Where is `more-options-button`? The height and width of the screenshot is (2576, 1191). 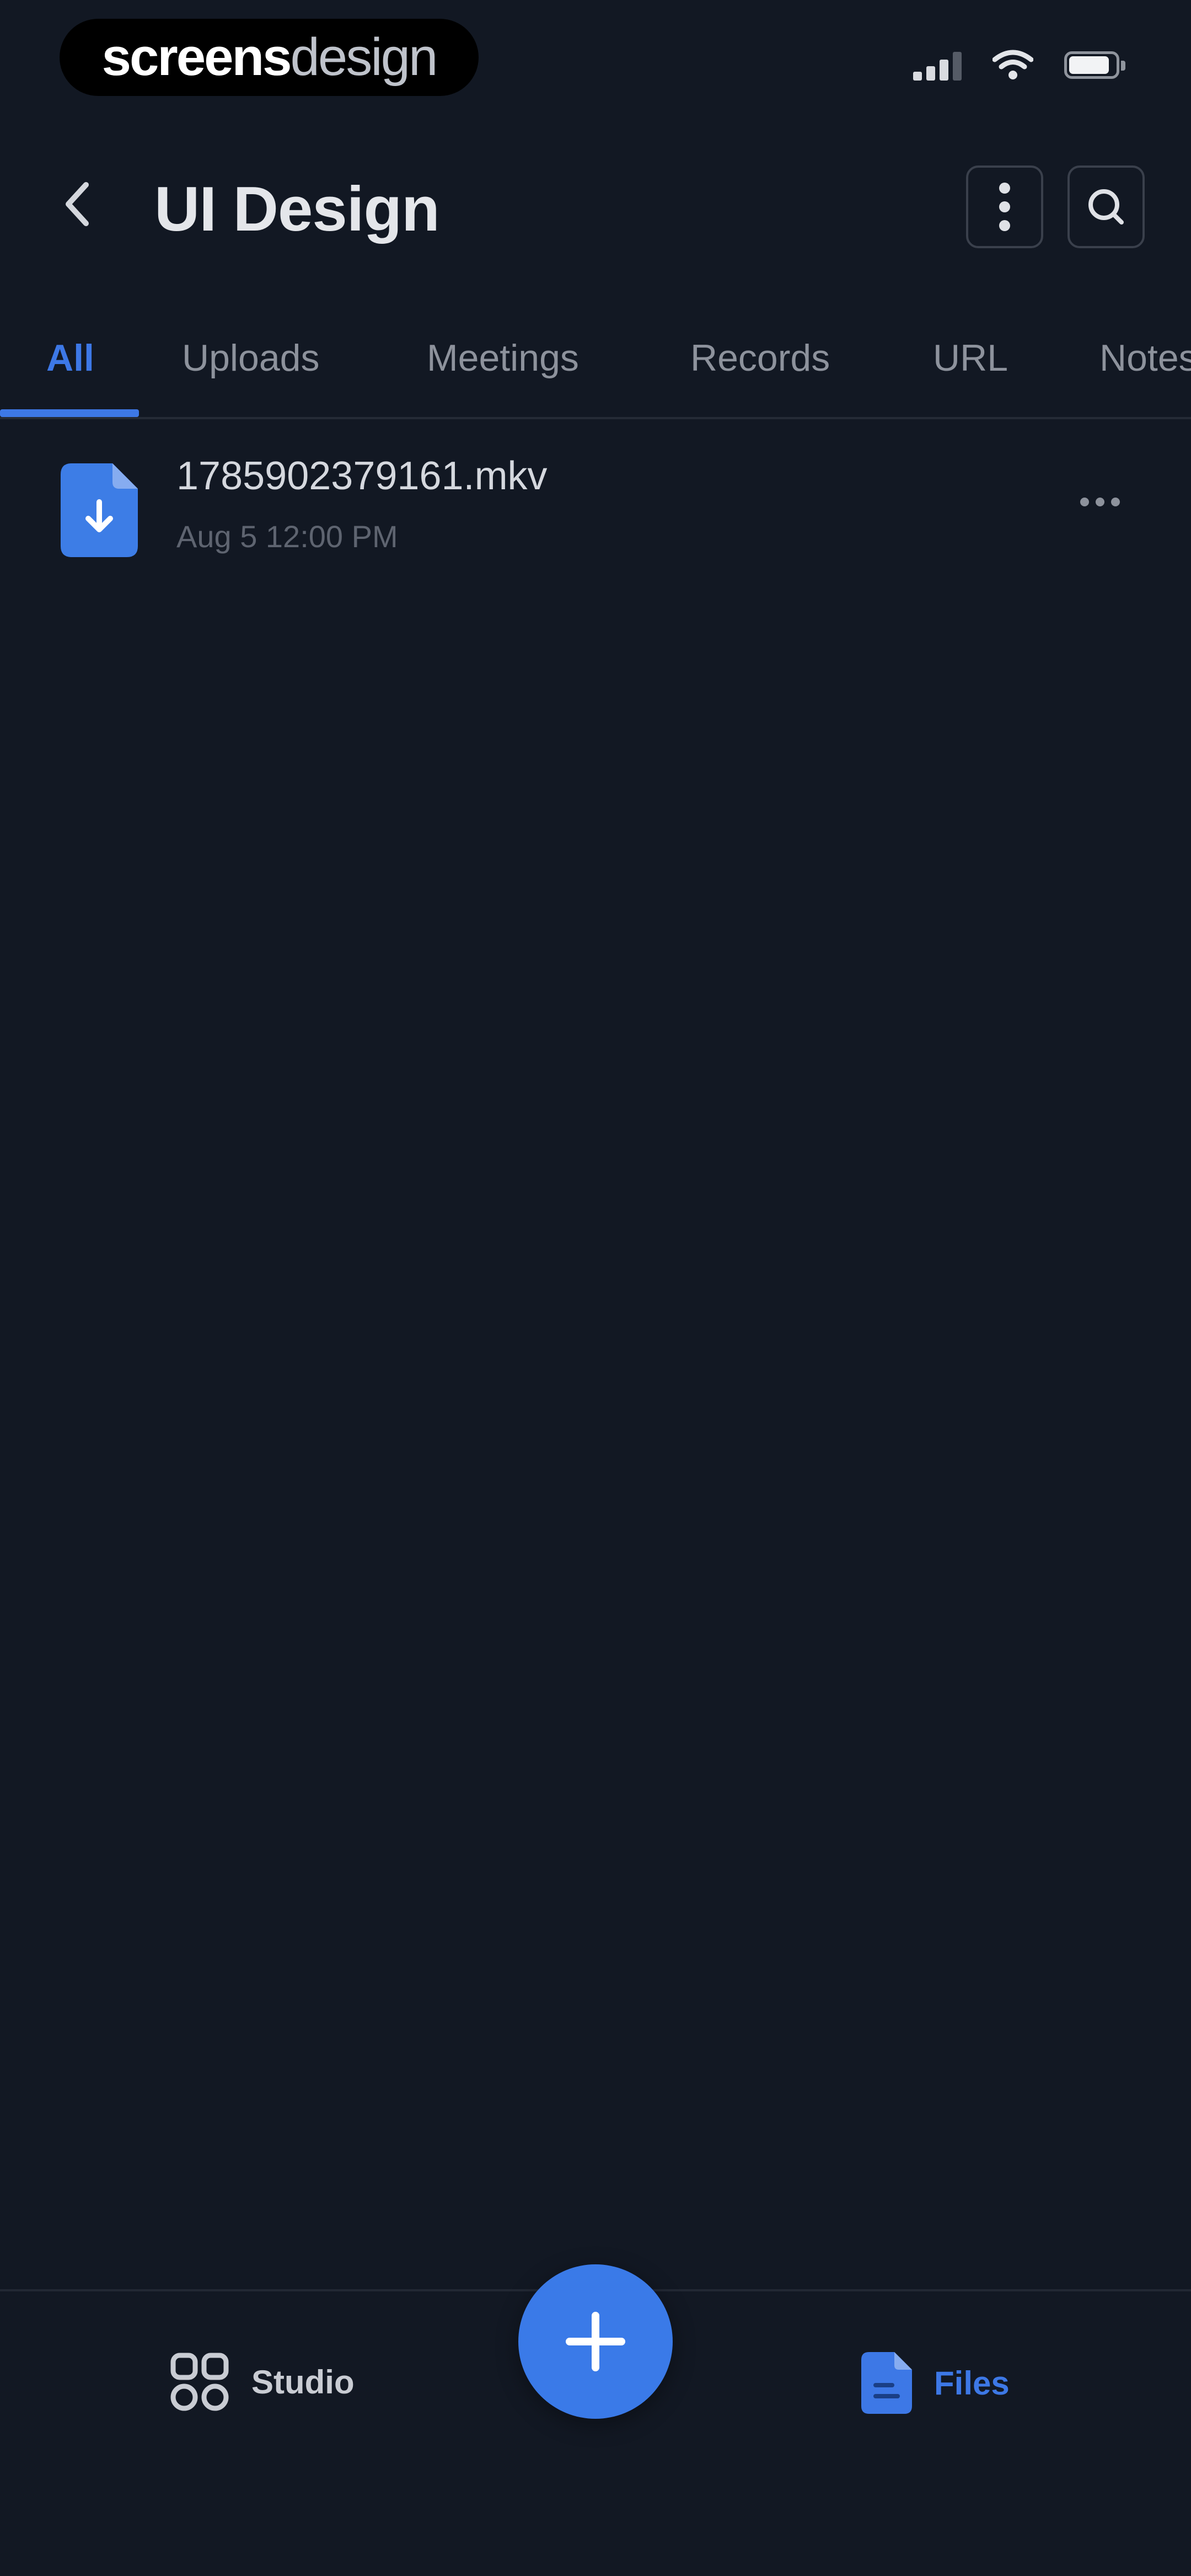 more-options-button is located at coordinates (1004, 206).